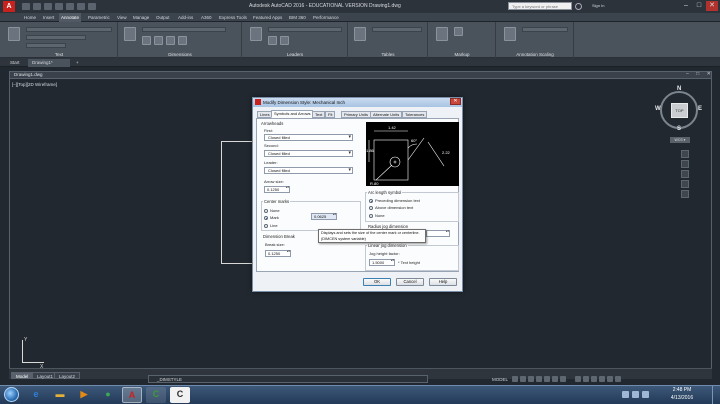  What do you see at coordinates (326, 17) in the screenshot?
I see `tab-performance: Performance` at bounding box center [326, 17].